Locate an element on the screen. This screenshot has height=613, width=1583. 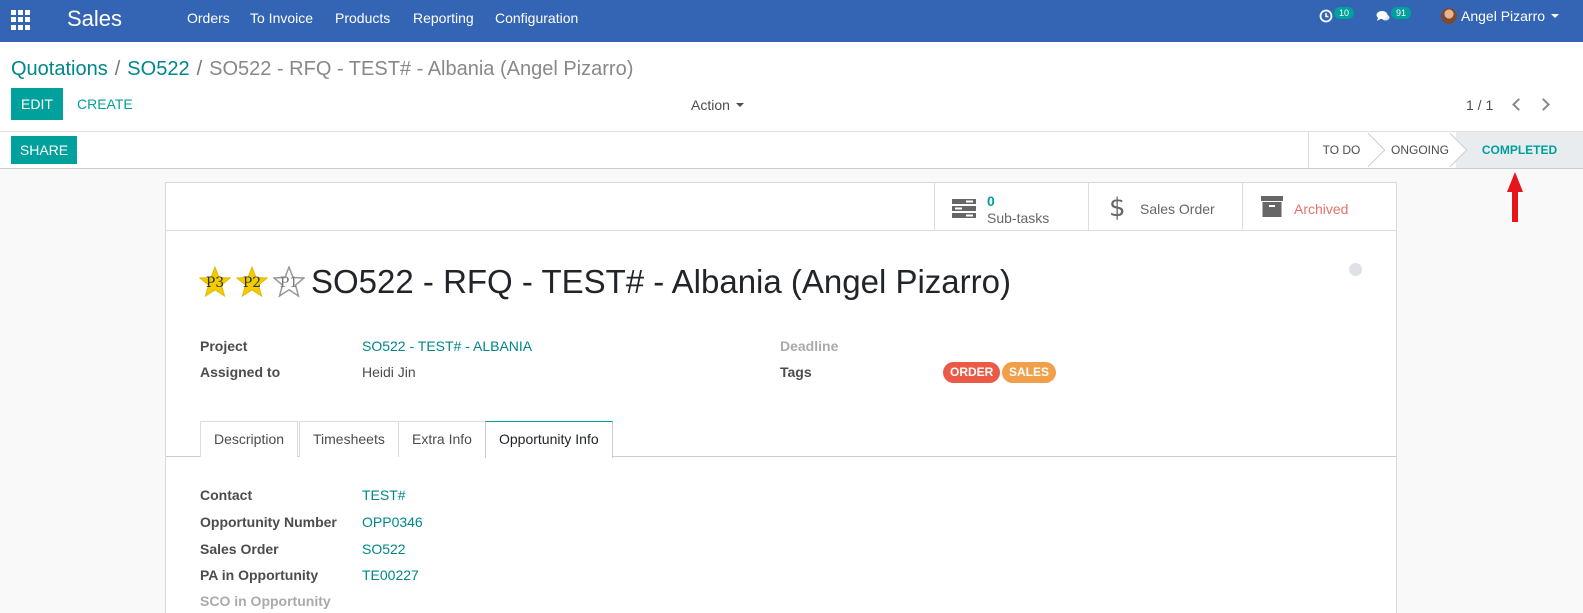
subtasks-button: 0 Sub-tasks is located at coordinates (1011, 207).